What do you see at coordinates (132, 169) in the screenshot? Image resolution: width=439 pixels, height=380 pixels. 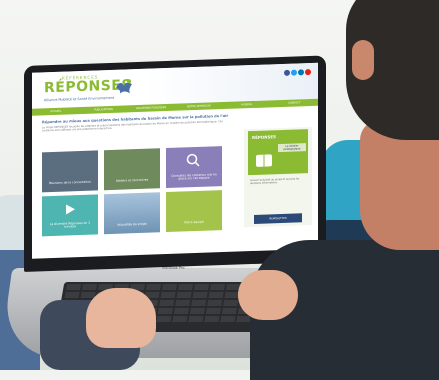 I see `tile-ateliers: Ateliers et rencontres` at bounding box center [132, 169].